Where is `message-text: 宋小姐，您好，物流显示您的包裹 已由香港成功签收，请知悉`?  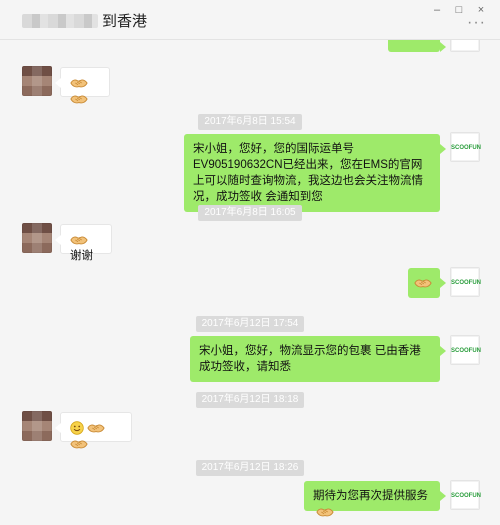
message-text: 宋小姐，您好，物流显示您的包裹 已由香港成功签收，请知悉 is located at coordinates (310, 359).